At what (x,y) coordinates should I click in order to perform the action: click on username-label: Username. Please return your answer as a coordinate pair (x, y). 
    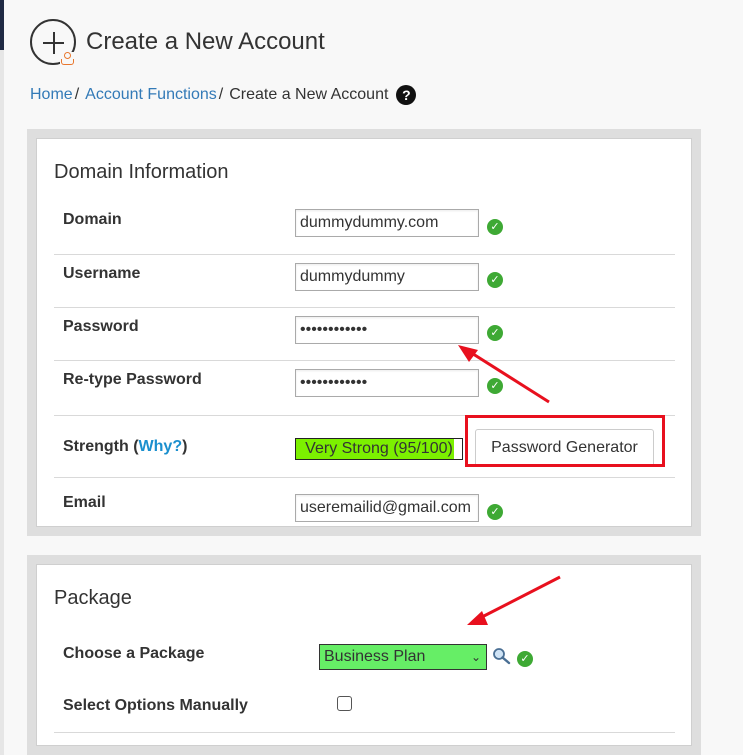
    Looking at the image, I should click on (102, 273).